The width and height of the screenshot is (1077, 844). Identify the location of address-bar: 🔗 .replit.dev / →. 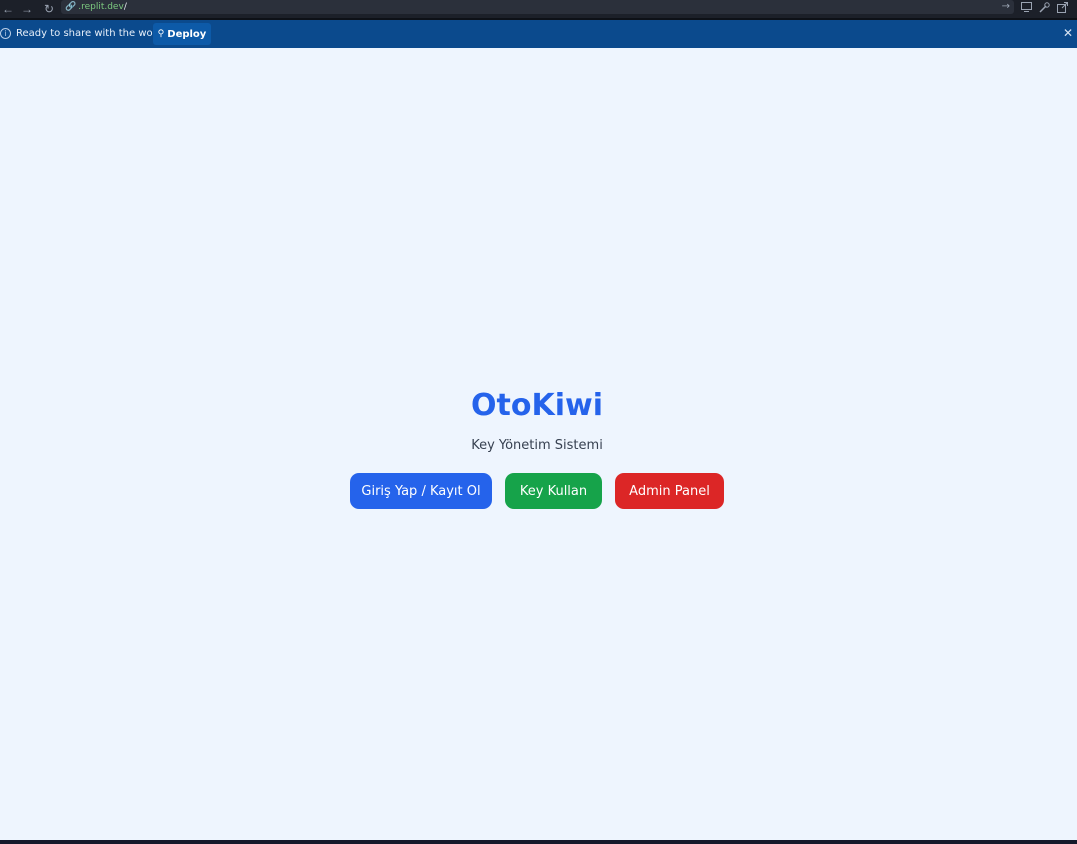
(537, 7).